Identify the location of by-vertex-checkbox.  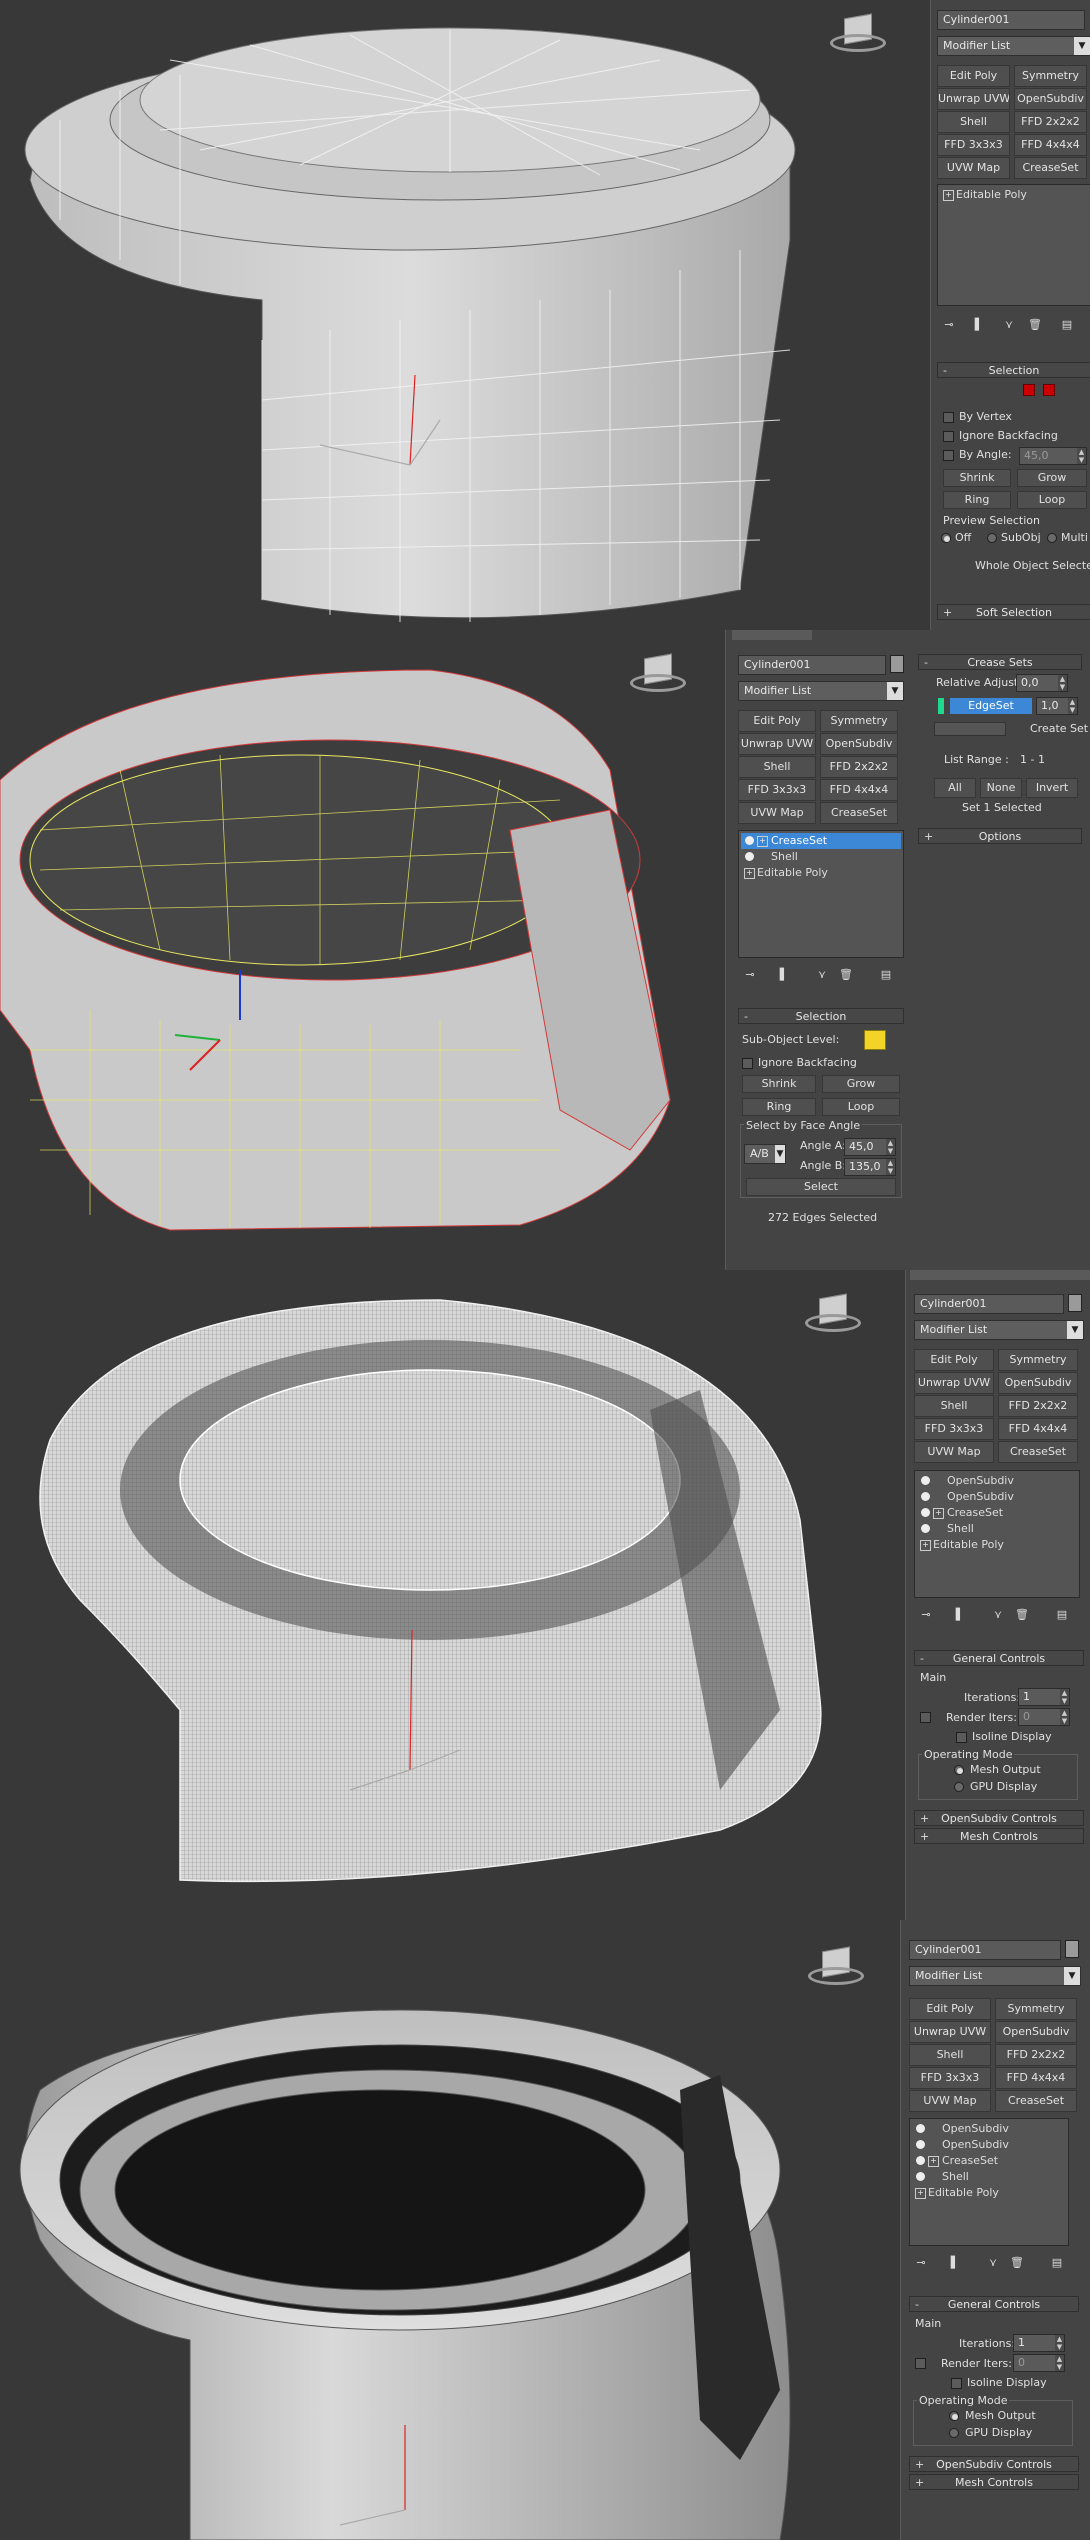
(948, 417).